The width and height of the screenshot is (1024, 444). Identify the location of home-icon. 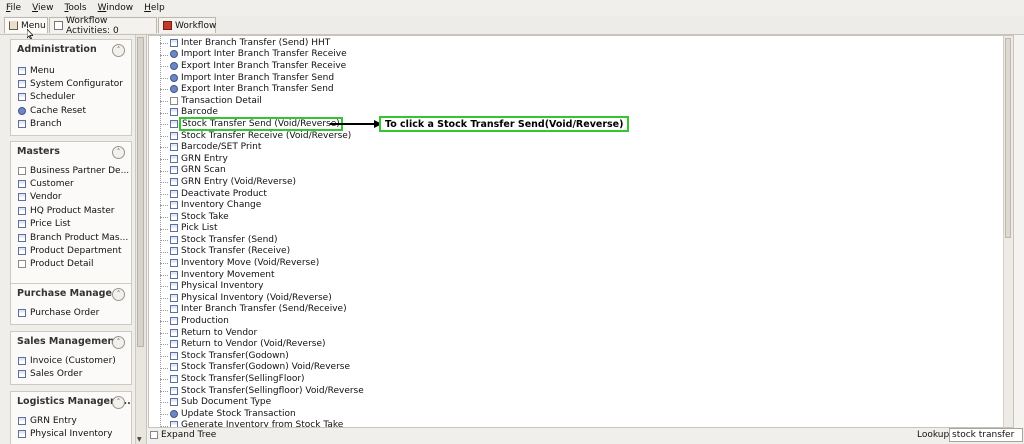
(13, 25).